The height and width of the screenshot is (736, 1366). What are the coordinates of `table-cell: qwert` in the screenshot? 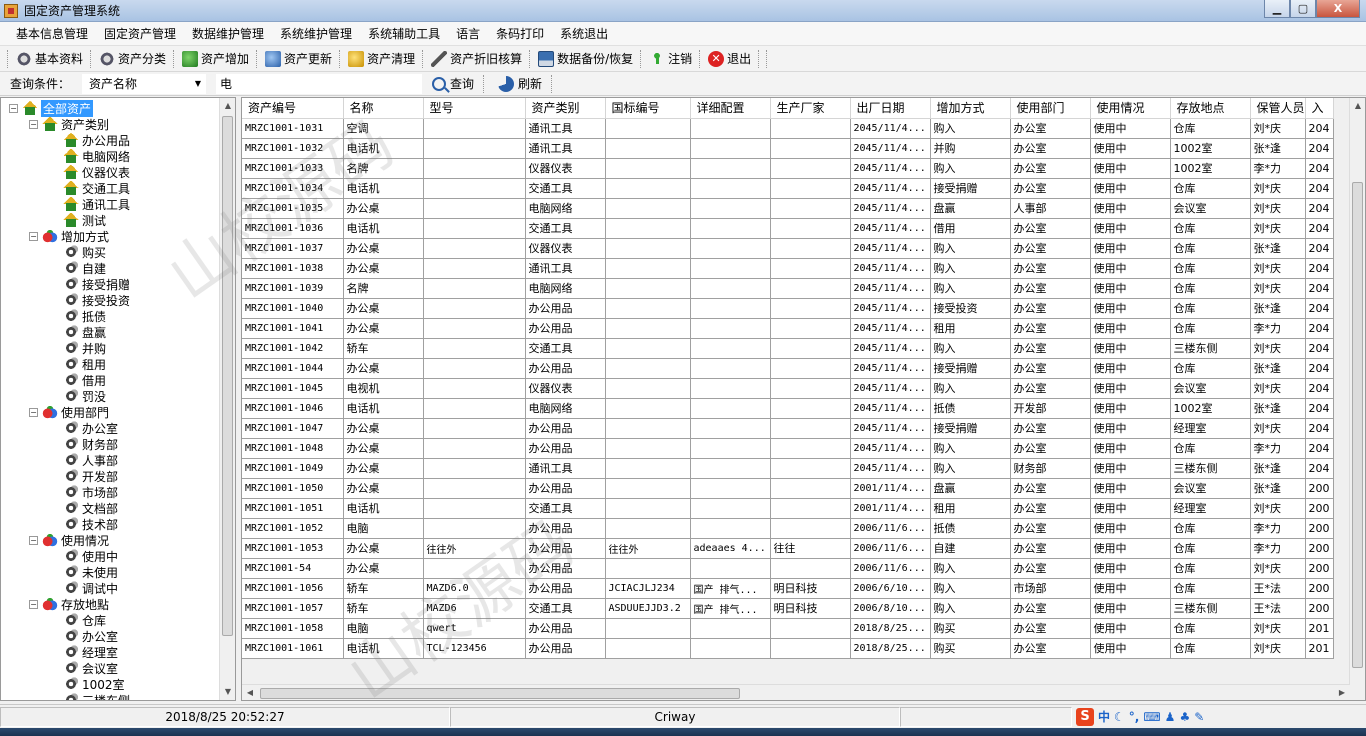 It's located at (474, 628).